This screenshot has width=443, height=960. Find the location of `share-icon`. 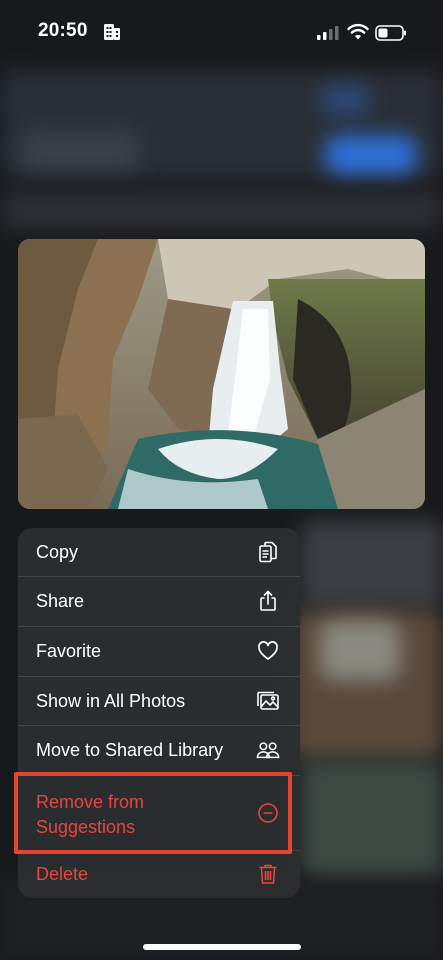

share-icon is located at coordinates (268, 600).